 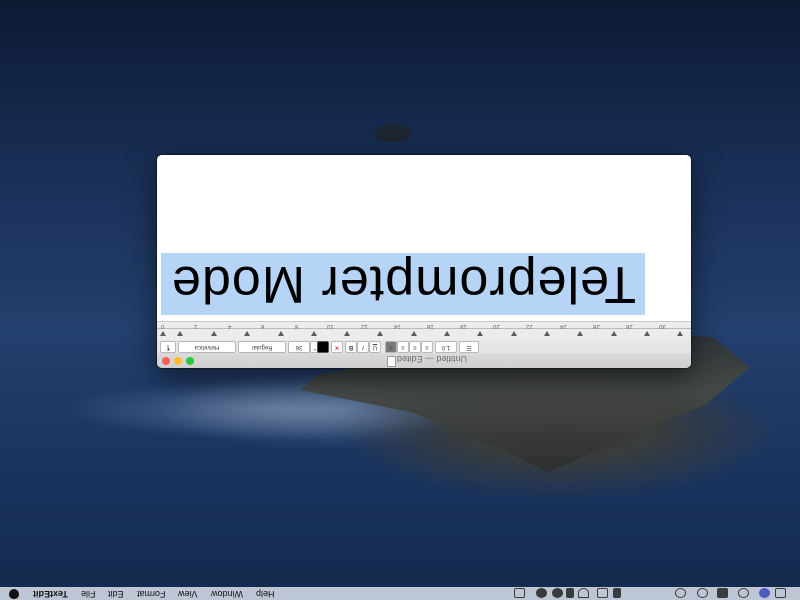 I want to click on menu-app-name: TextEdit, so click(x=50, y=594).